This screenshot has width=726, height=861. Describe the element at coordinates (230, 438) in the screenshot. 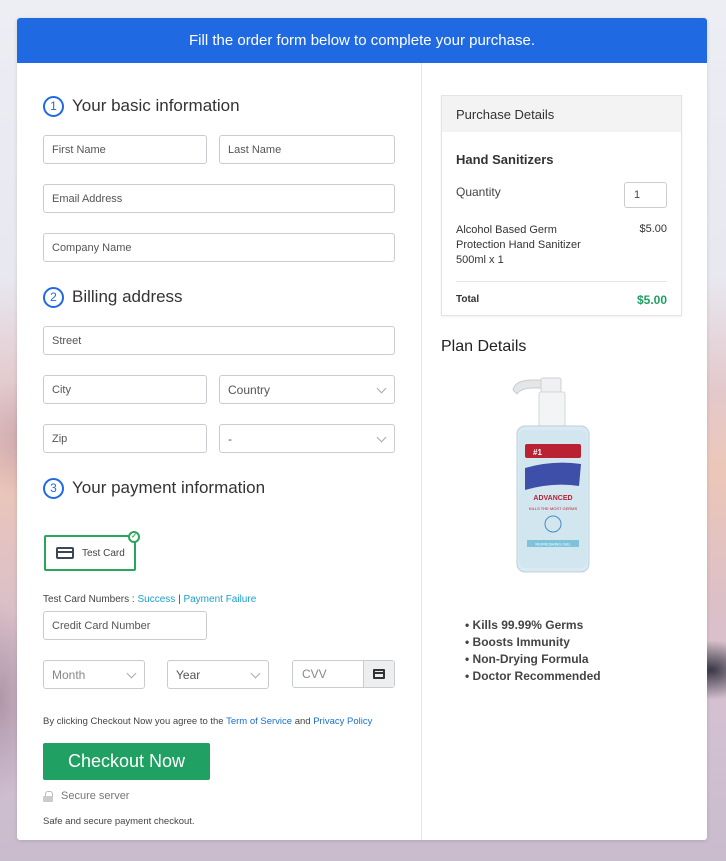

I see `state-value: -` at that location.